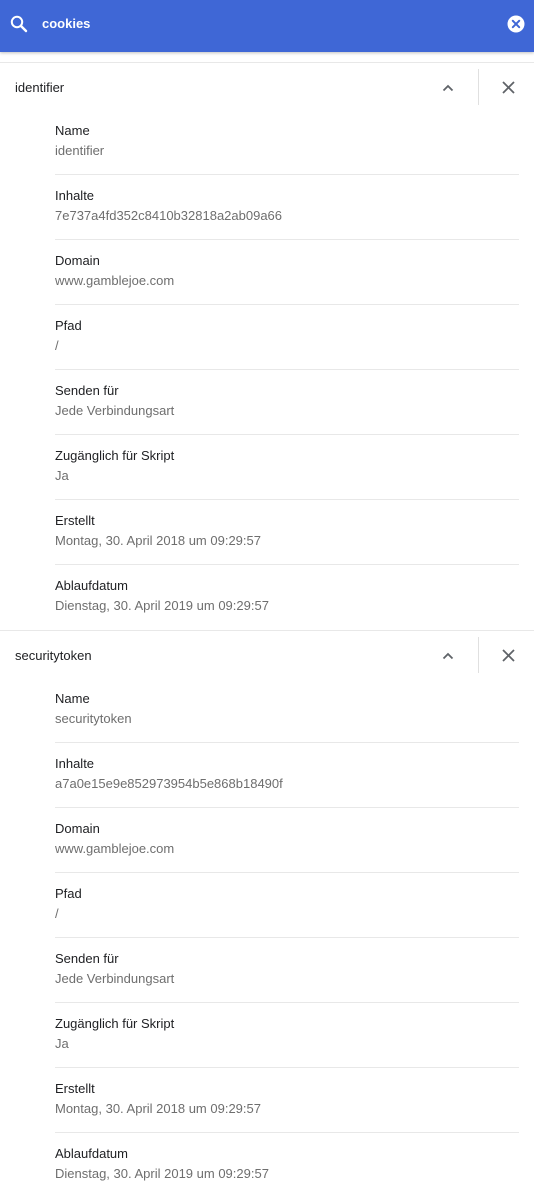 This screenshot has width=534, height=1200. What do you see at coordinates (516, 24) in the screenshot?
I see `clear-search-icon` at bounding box center [516, 24].